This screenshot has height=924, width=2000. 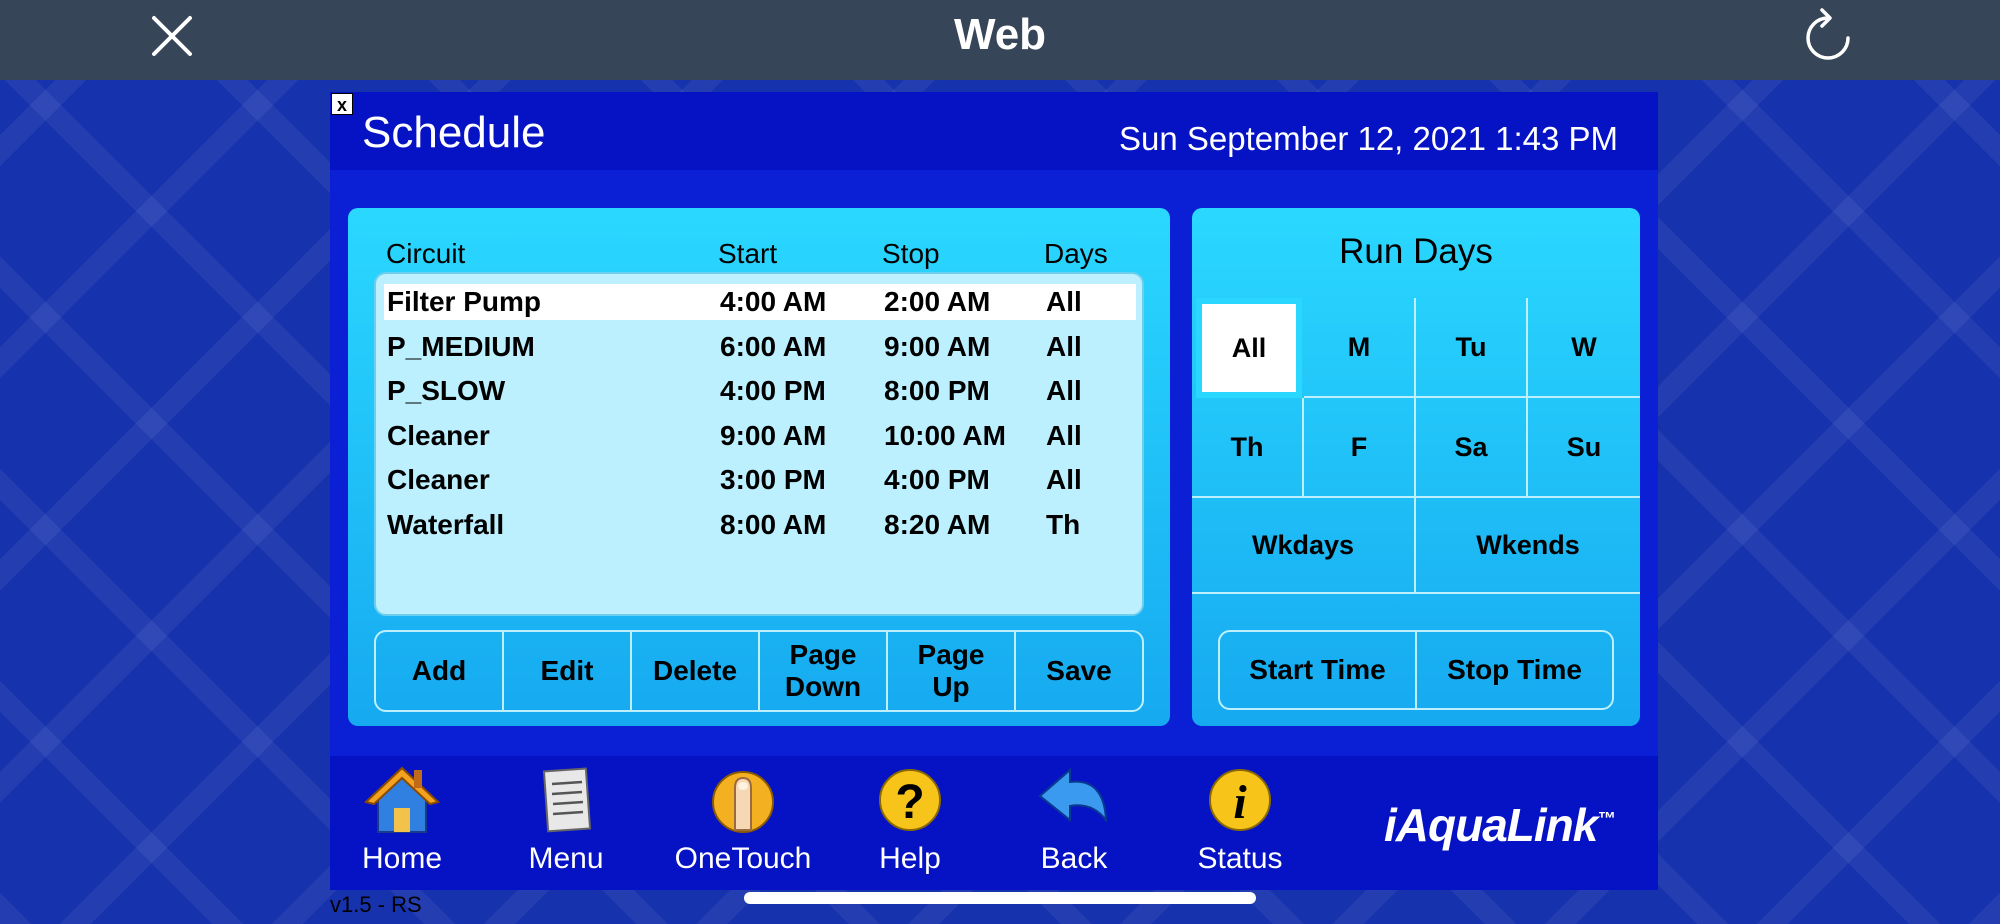 I want to click on row-stop: 10:00 AM, so click(x=945, y=435).